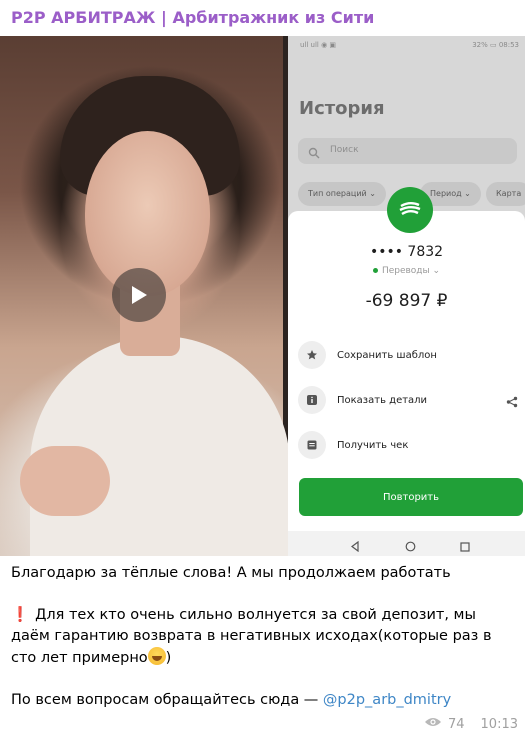 The image size is (525, 737). What do you see at coordinates (65, 481) in the screenshot?
I see `video-figure-hand` at bounding box center [65, 481].